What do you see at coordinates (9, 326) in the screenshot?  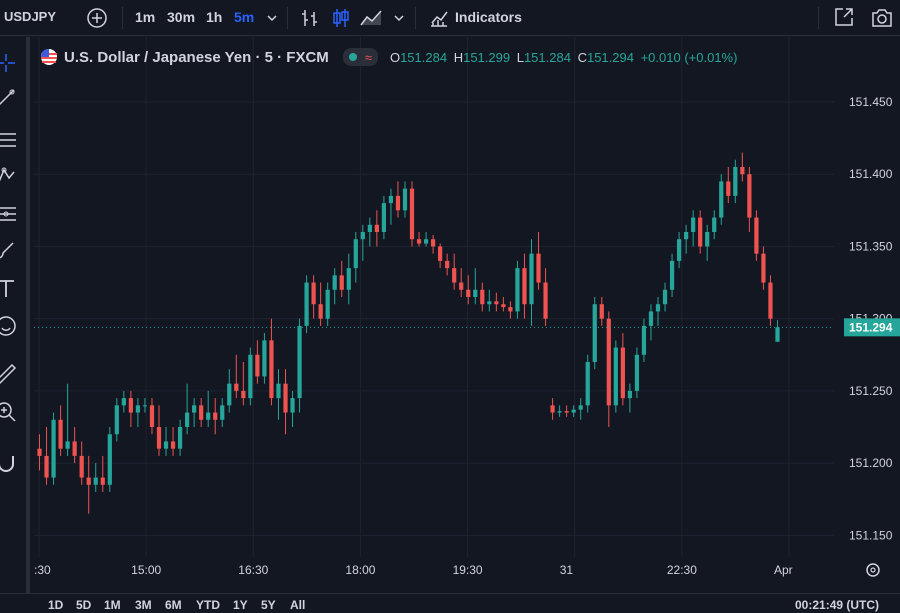 I see `emoji-icon` at bounding box center [9, 326].